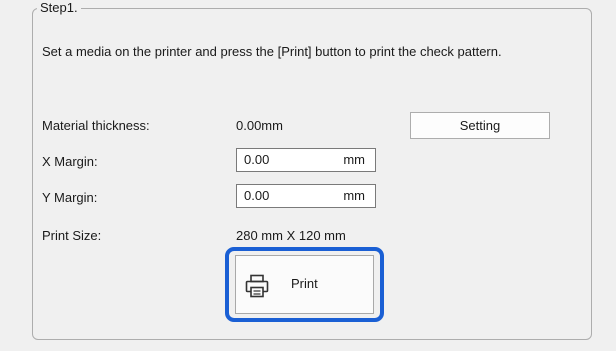  Describe the element at coordinates (306, 196) in the screenshot. I see `y-margin-input: 0.00 mm` at that location.